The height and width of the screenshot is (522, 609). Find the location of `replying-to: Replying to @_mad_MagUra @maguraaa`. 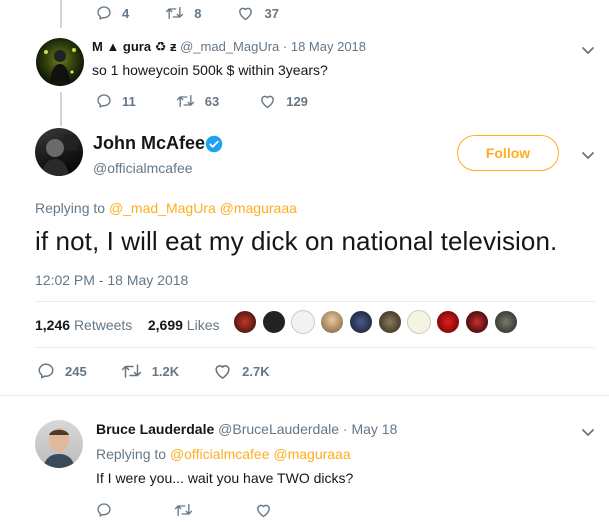

replying-to: Replying to @_mad_MagUra @maguraaa is located at coordinates (166, 208).